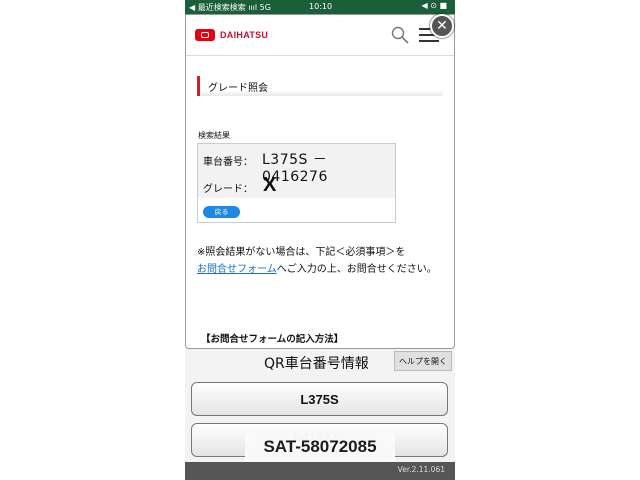  I want to click on result-box: 車台番号： L375S － 0416276 グレード： X 戻る, so click(296, 183).